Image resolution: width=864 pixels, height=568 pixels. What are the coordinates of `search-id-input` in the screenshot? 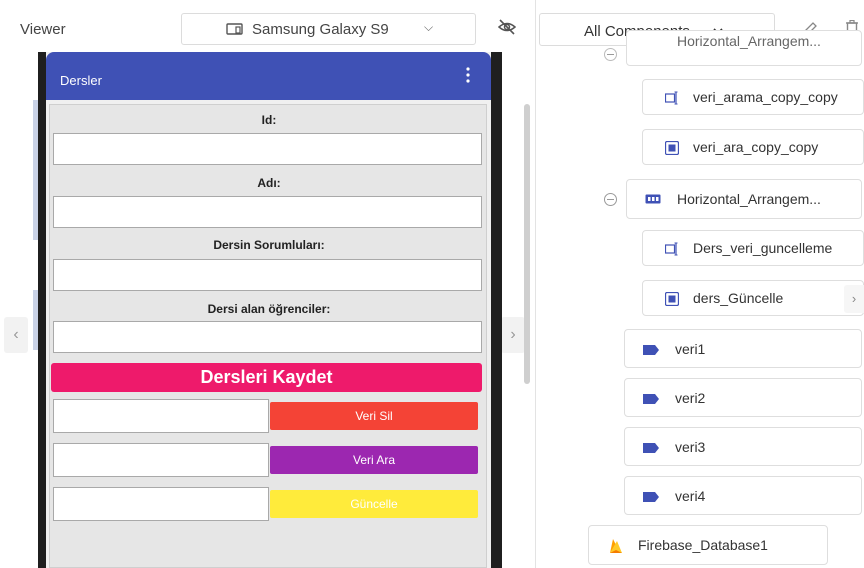 It's located at (161, 460).